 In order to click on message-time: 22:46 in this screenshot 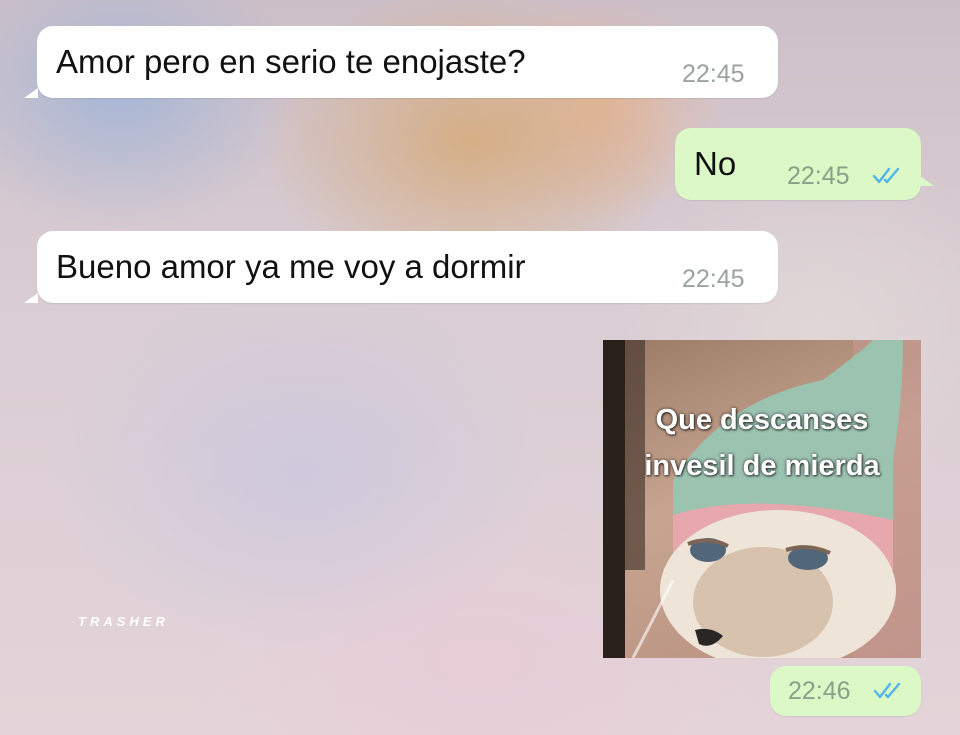, I will do `click(819, 691)`.